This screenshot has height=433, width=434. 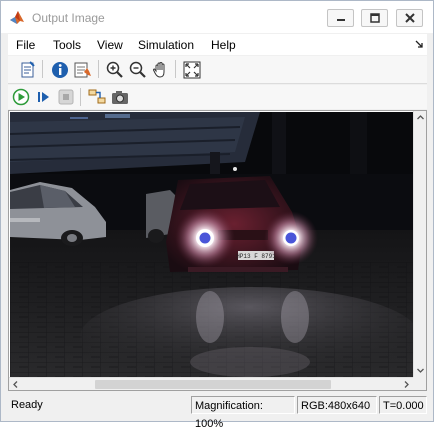 What do you see at coordinates (97, 97) in the screenshot?
I see `highlight-block-icon` at bounding box center [97, 97].